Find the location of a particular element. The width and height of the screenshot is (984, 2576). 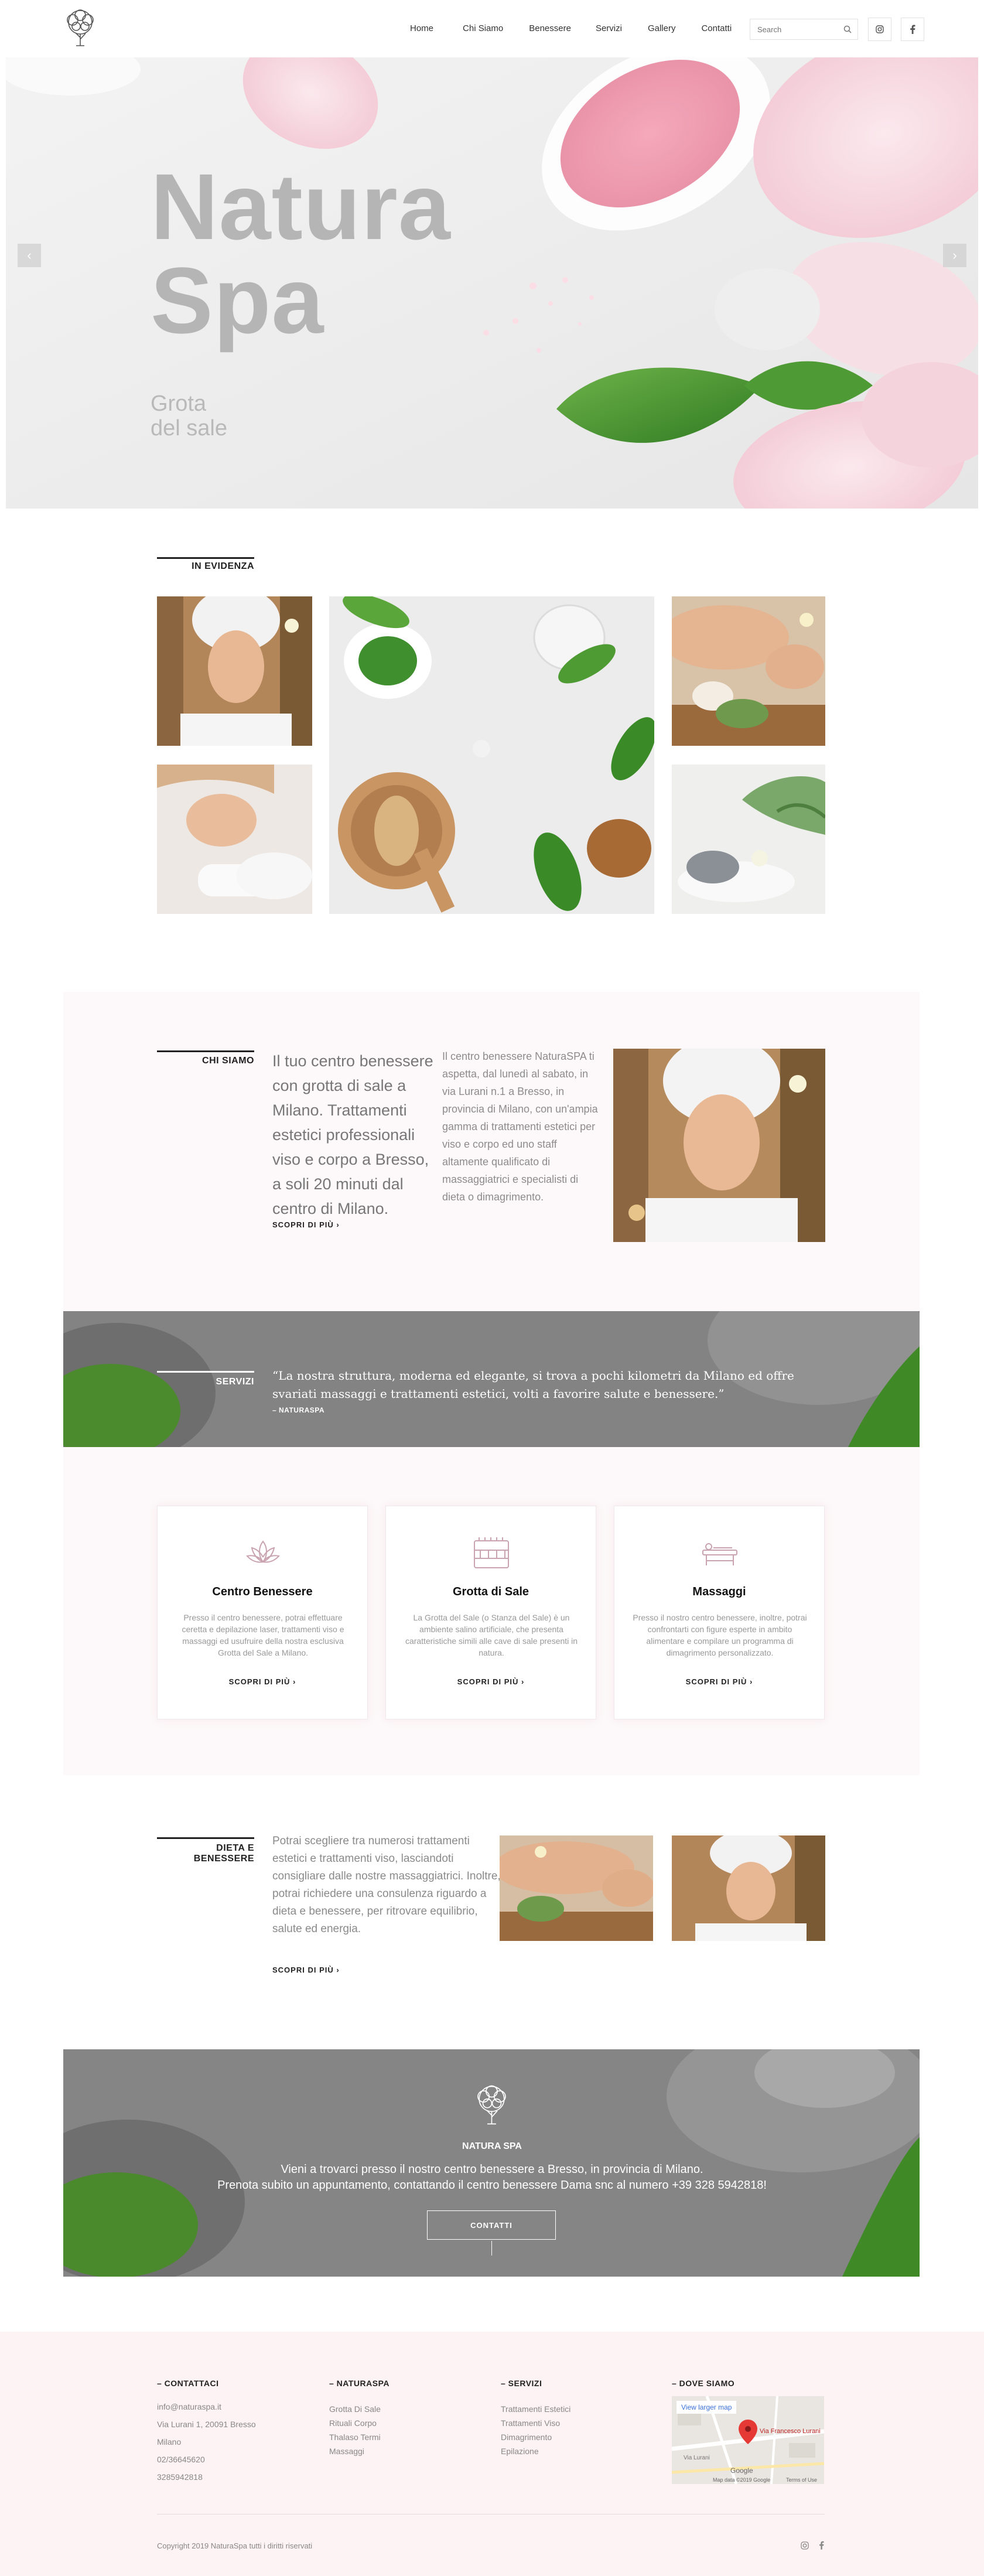

spa-stones-image is located at coordinates (749, 840).